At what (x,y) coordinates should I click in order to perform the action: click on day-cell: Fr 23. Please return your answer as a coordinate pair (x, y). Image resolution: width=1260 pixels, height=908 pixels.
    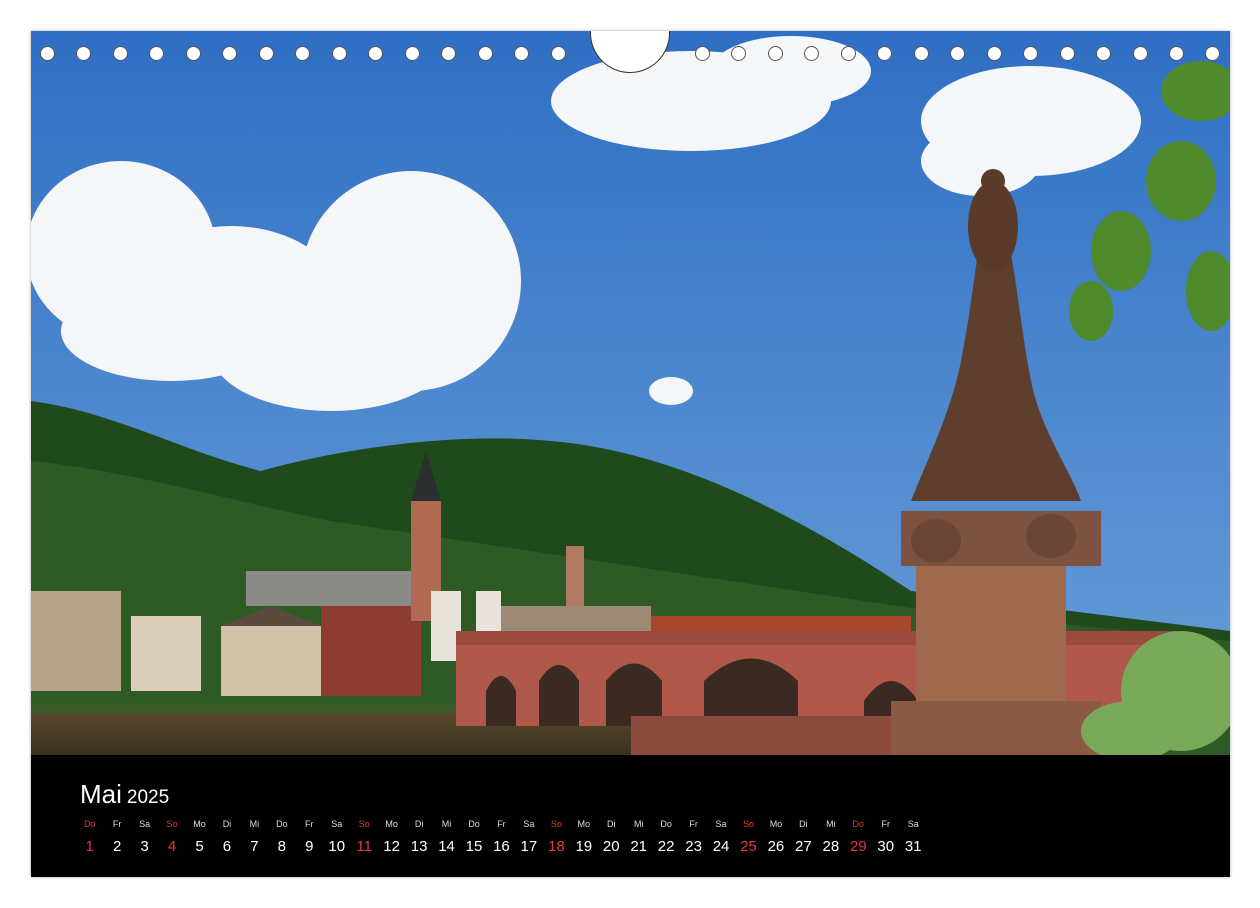
    Looking at the image, I should click on (693, 837).